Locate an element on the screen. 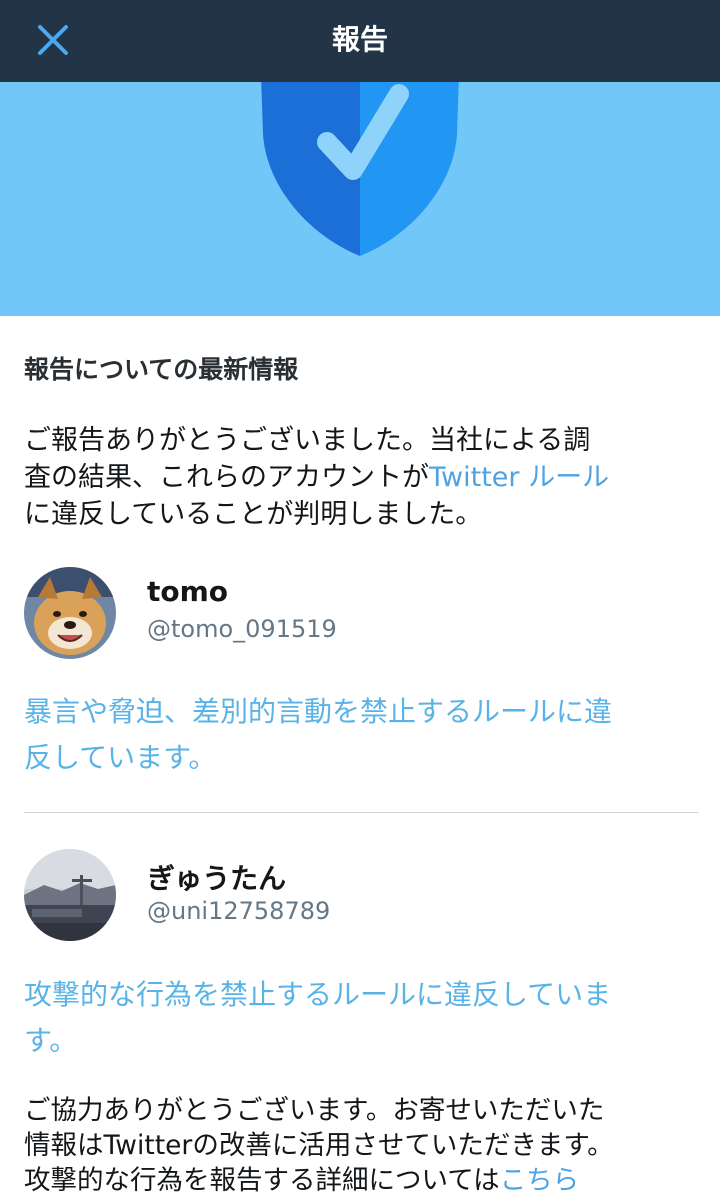  violation-link: 暴言や脅迫、差別的言動を禁止するルールに違 反しています。 is located at coordinates (362, 735).